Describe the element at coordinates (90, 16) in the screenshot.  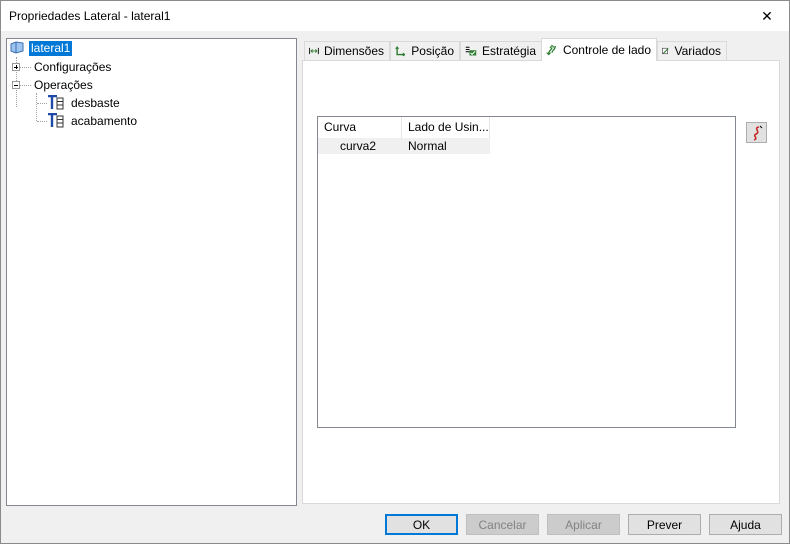
I see `window-title: Propriedades Lateral - lateral1` at that location.